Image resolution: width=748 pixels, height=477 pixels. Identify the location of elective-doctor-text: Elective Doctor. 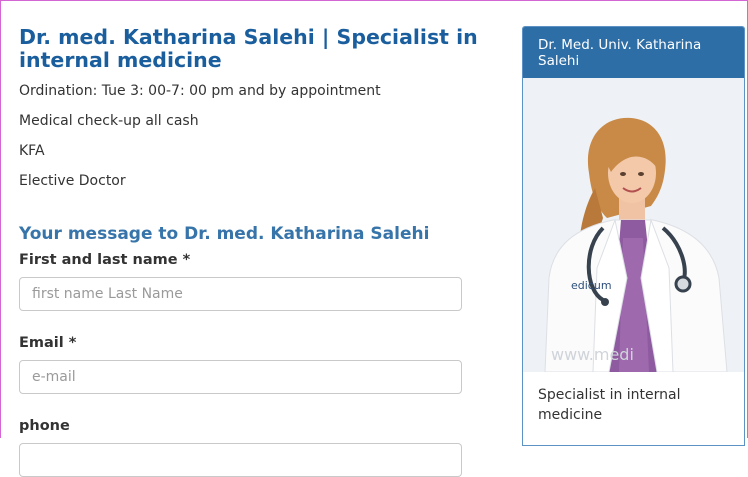
(72, 181).